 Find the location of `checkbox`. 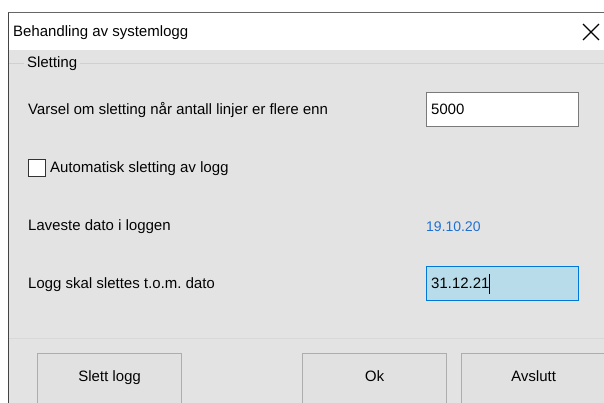

checkbox is located at coordinates (37, 167).